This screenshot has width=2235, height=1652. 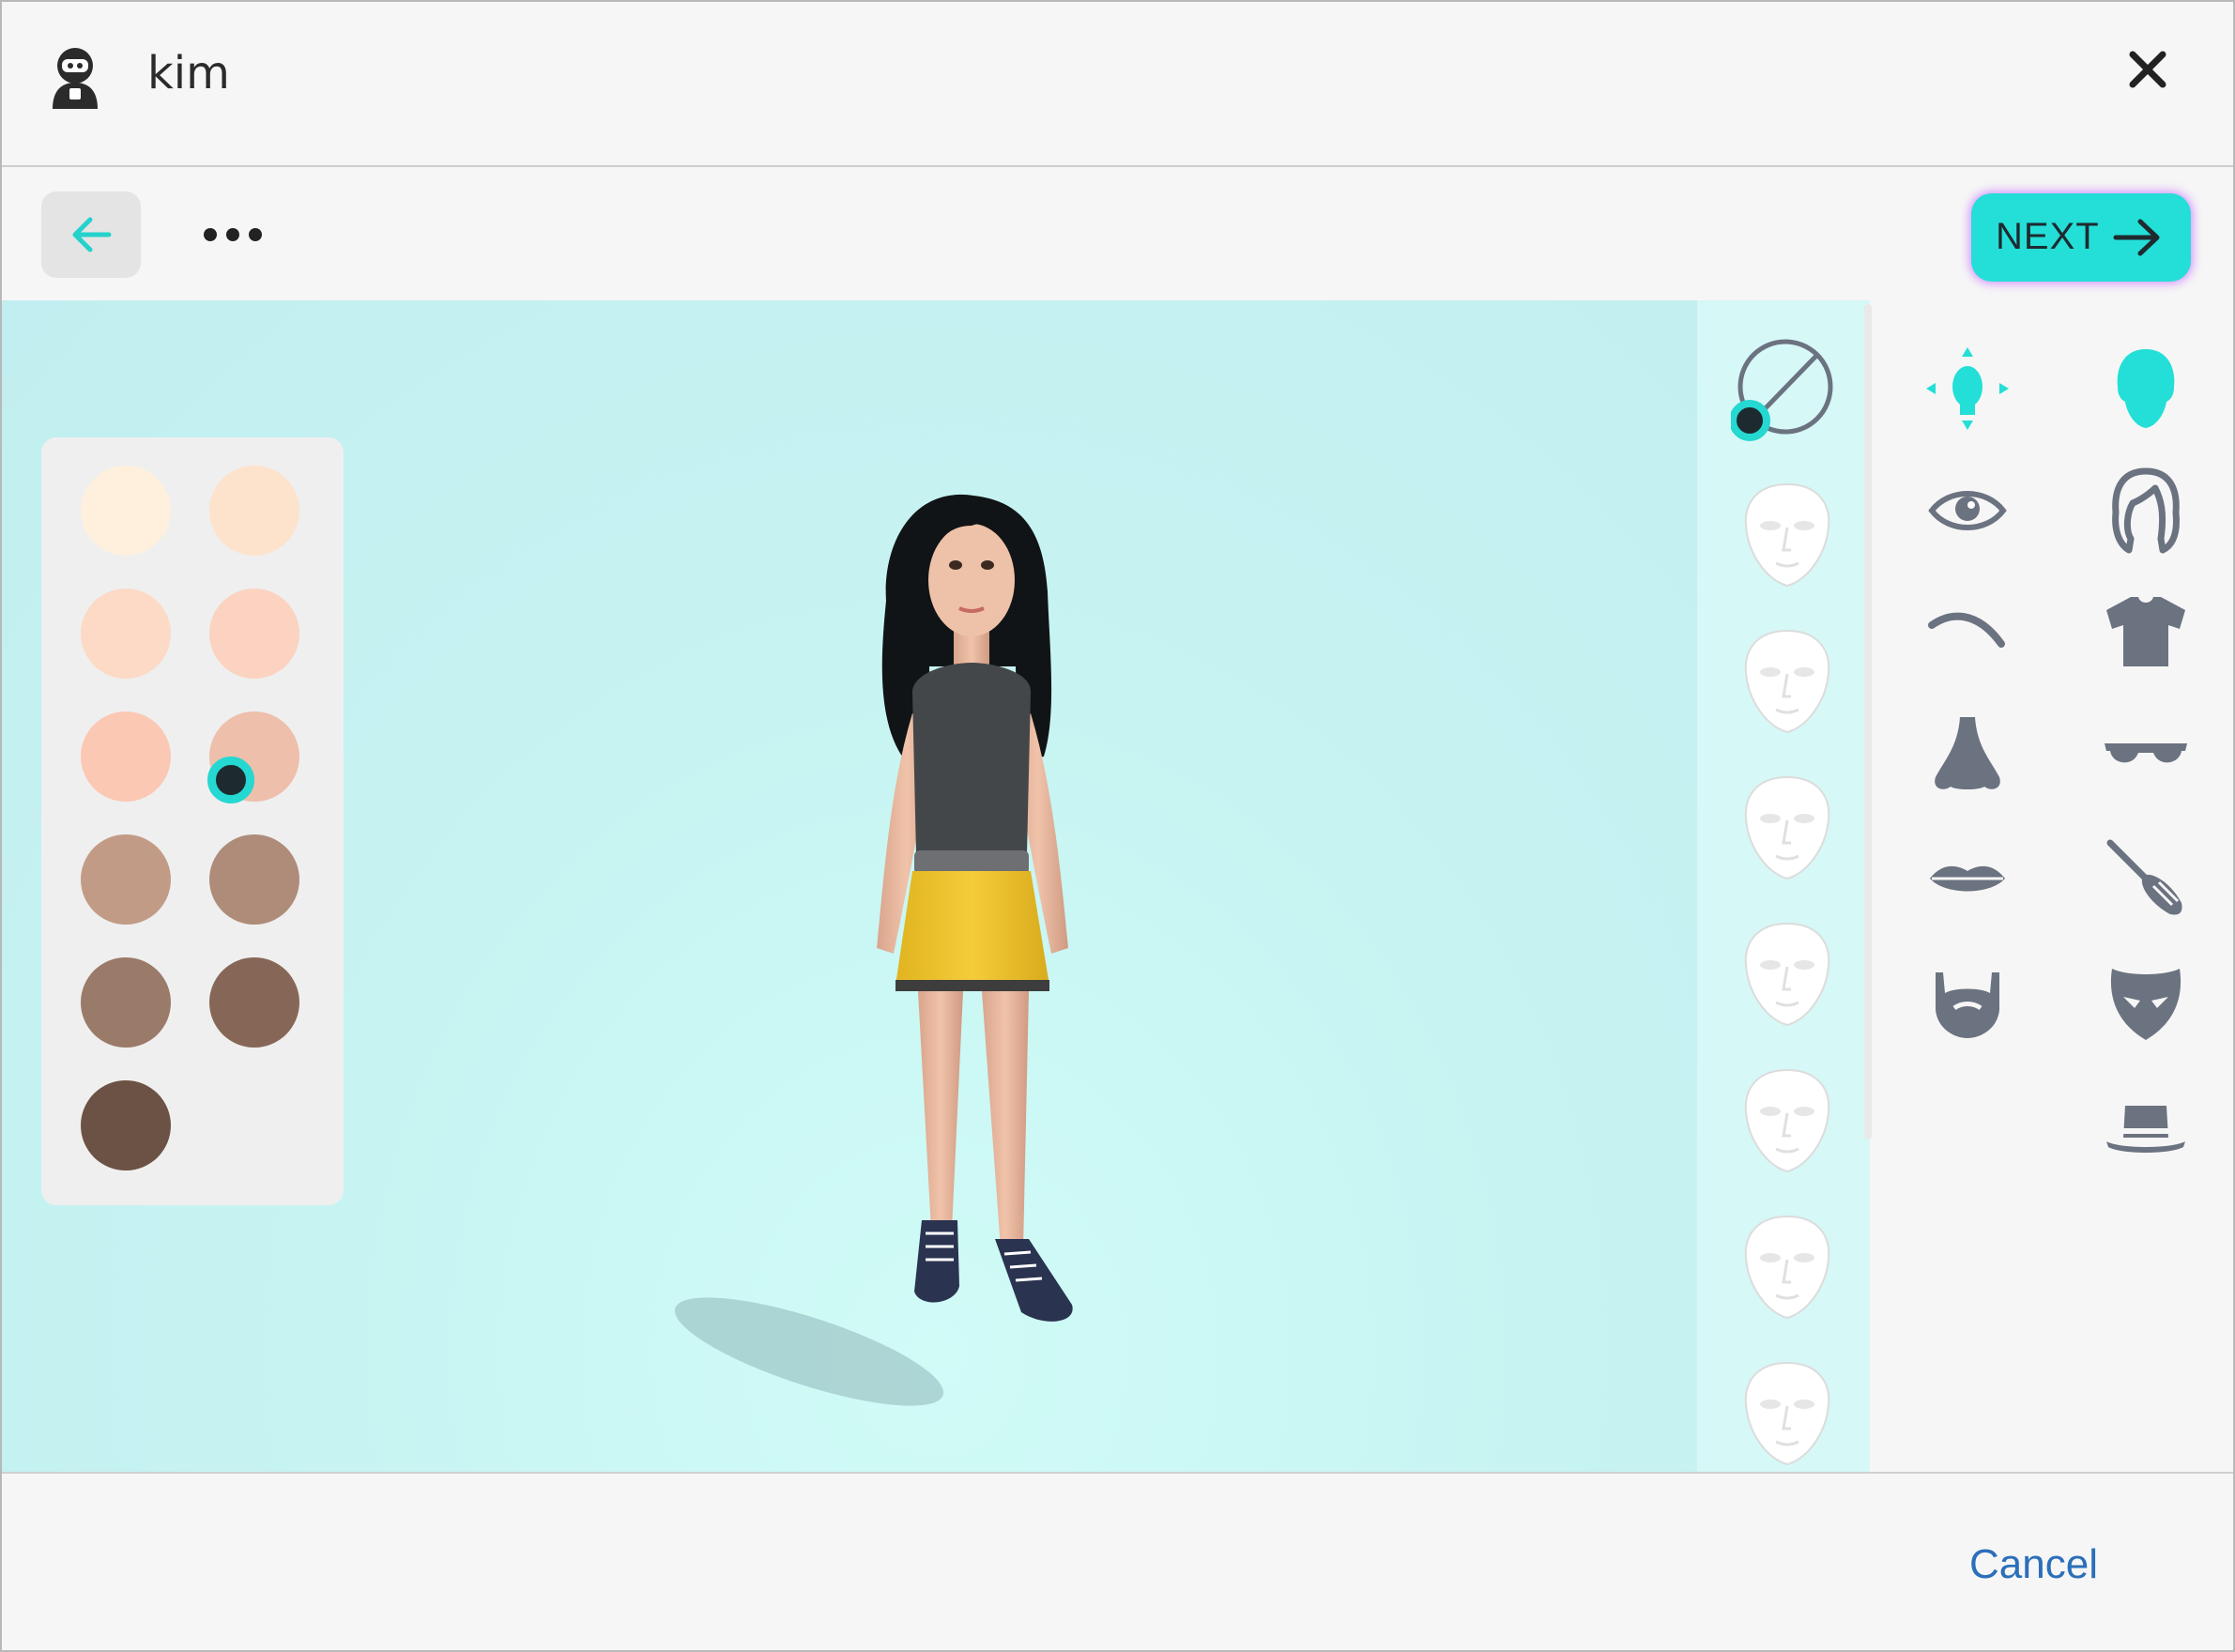 I want to click on no-selection-icon, so click(x=1783, y=388).